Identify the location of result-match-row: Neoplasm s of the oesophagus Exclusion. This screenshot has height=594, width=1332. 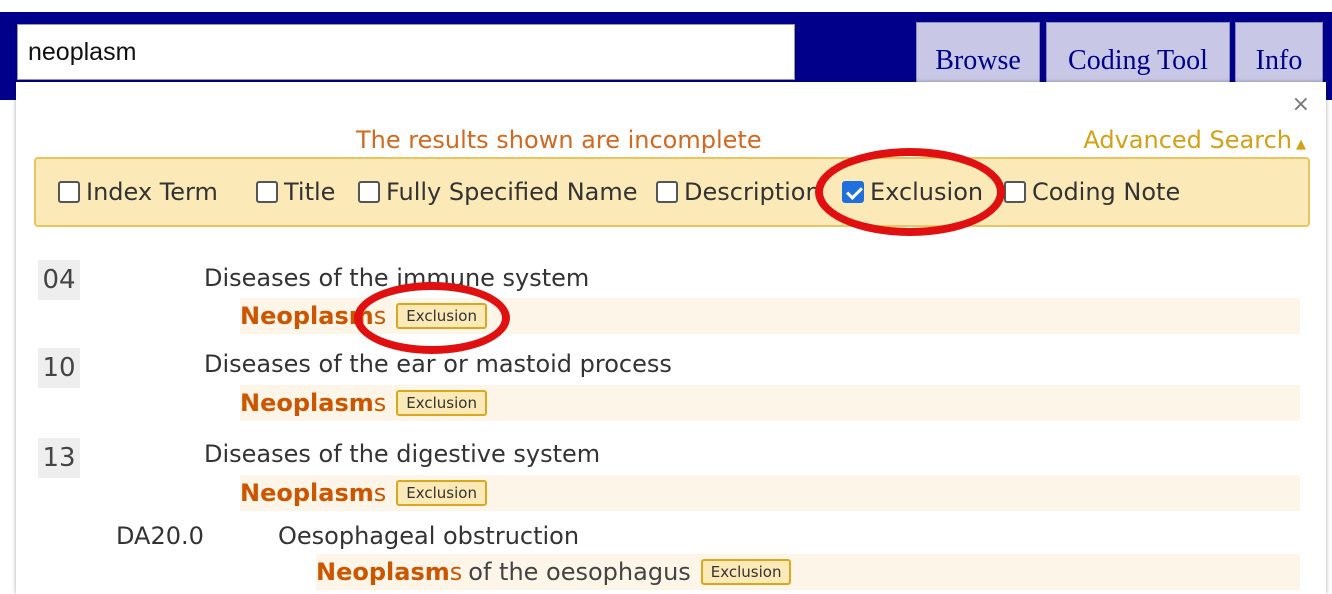
(808, 572).